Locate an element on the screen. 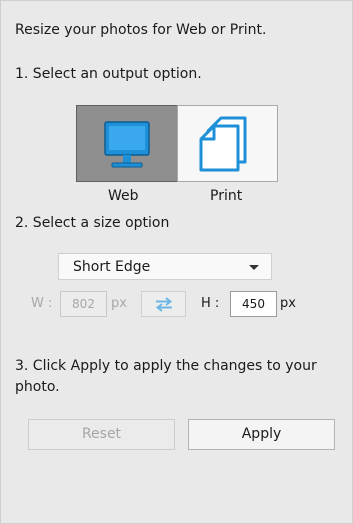 This screenshot has width=353, height=524. web-option-label: Web is located at coordinates (123, 196).